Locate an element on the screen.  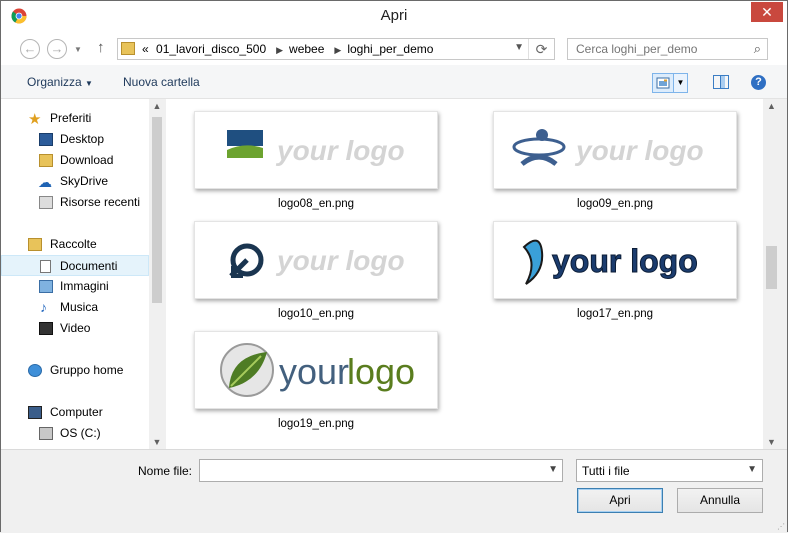
sidebar-item-pictures: Immagini is located at coordinates (75, 286).